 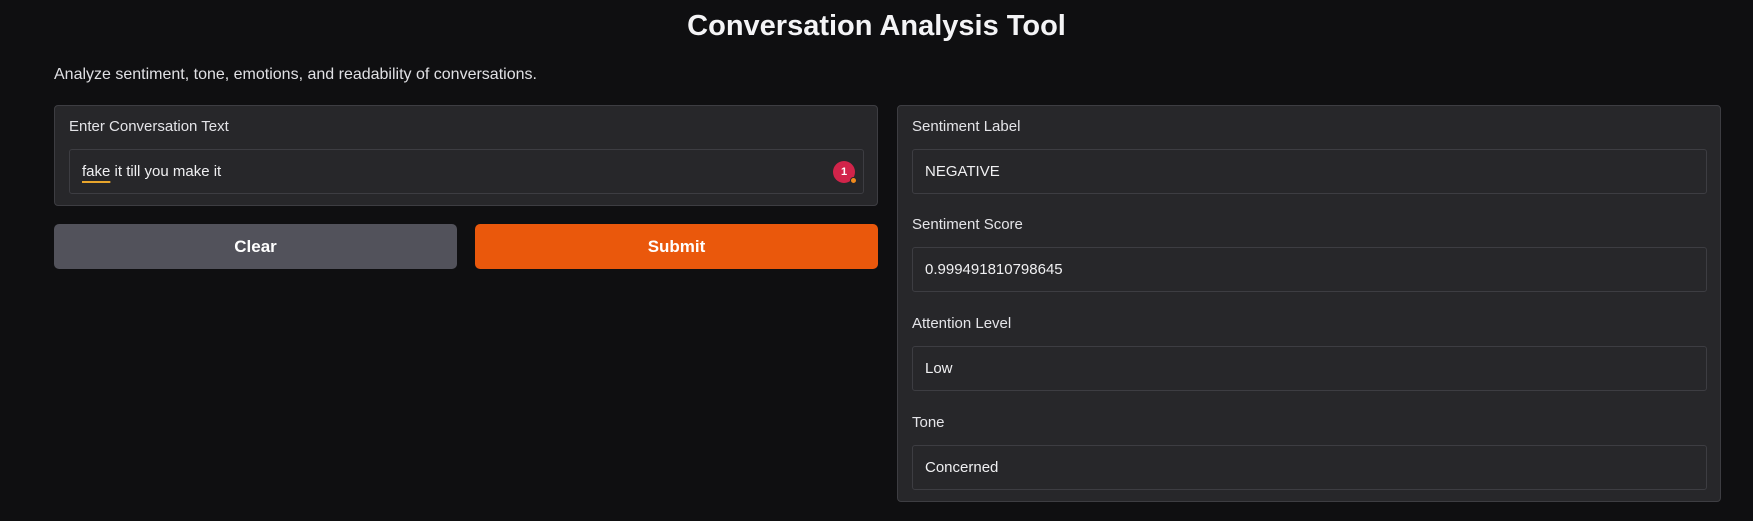 I want to click on attention-level-field: Low, so click(x=1309, y=368).